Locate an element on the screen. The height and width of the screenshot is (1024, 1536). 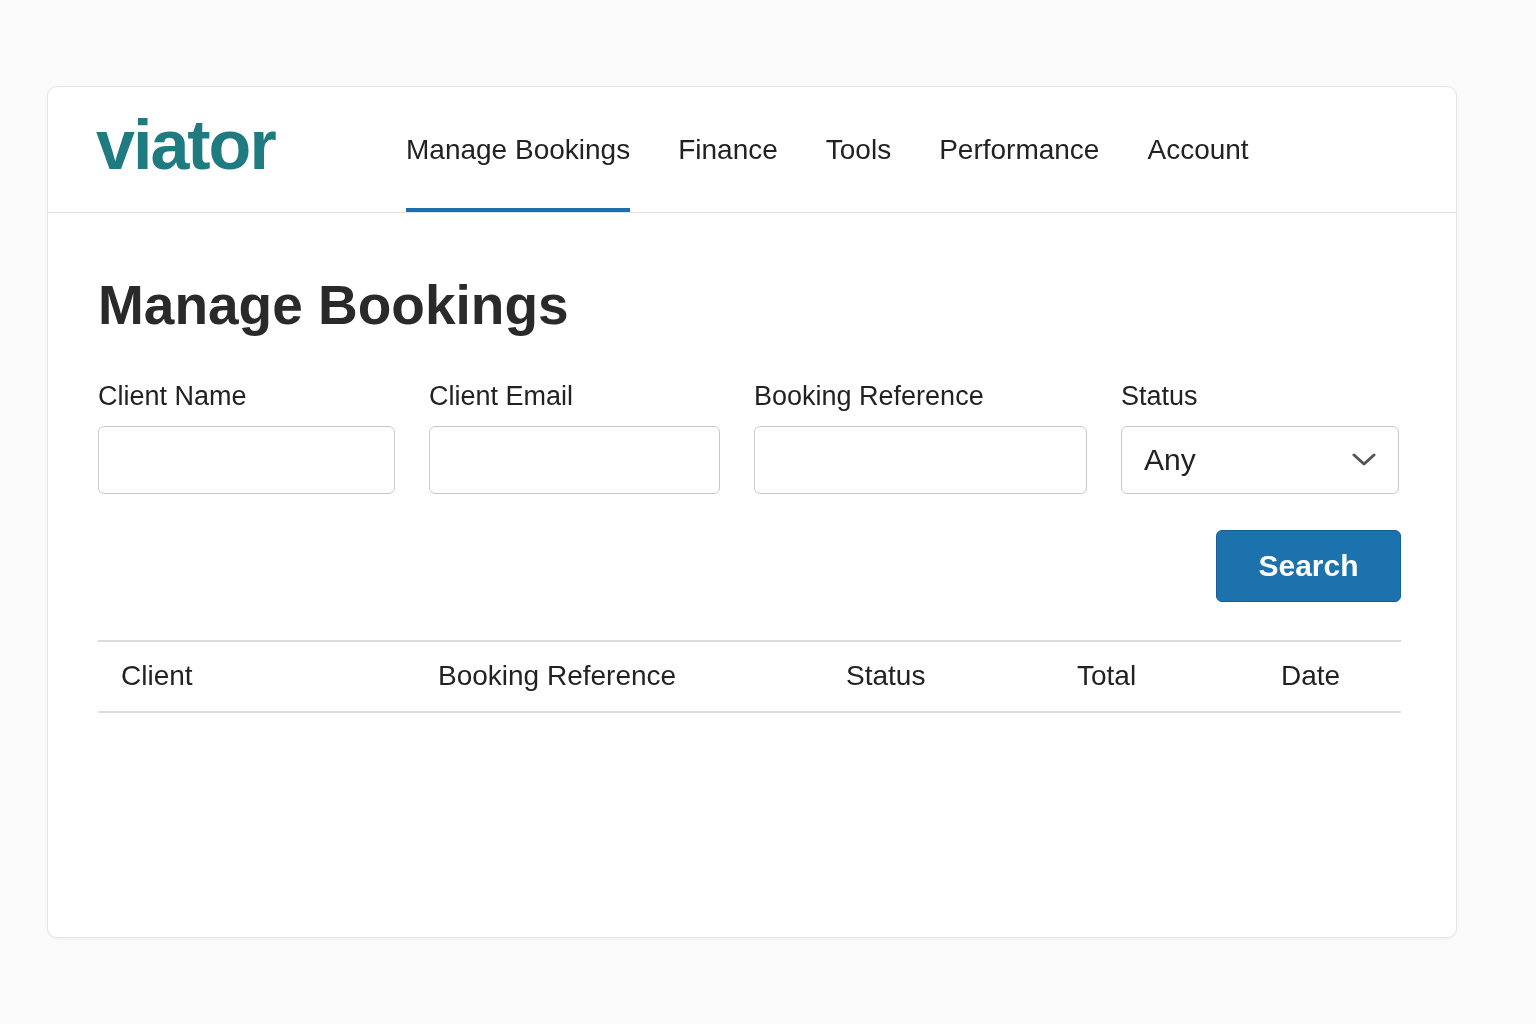
field-label: Booking Reference is located at coordinates (869, 395).